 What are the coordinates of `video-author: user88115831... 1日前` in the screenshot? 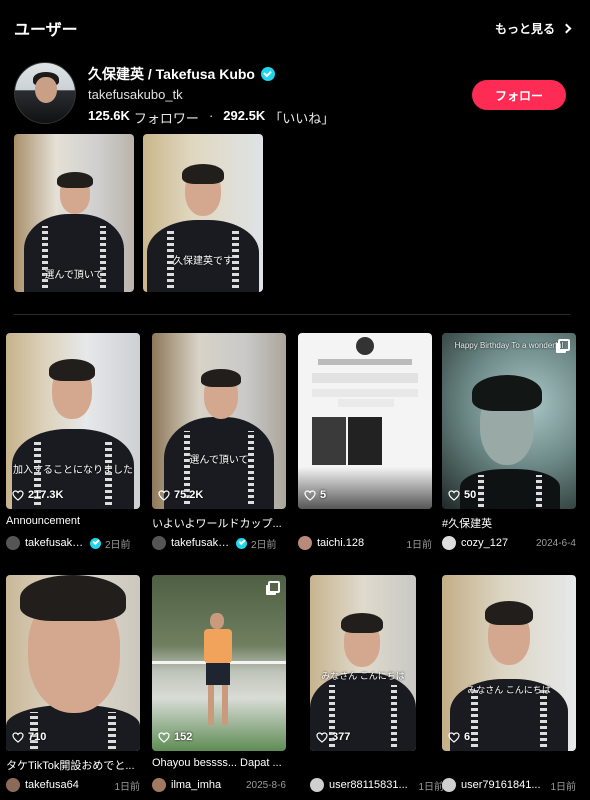 It's located at (377, 785).